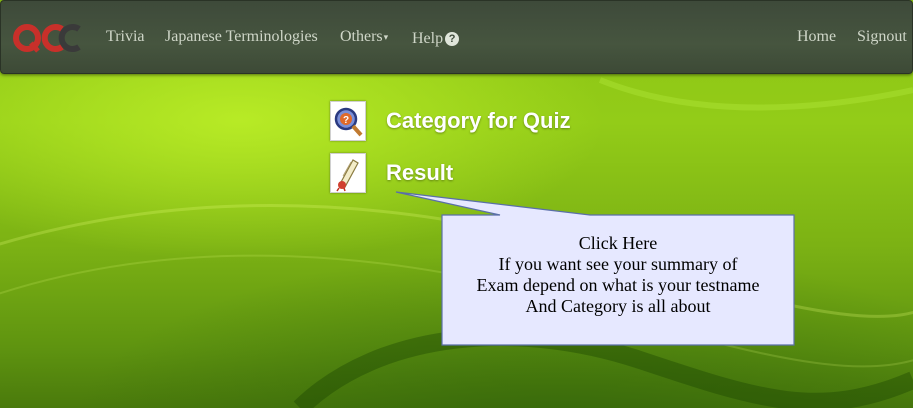  I want to click on tooltip-line-3: Exam depend on what is your testname, so click(618, 285).